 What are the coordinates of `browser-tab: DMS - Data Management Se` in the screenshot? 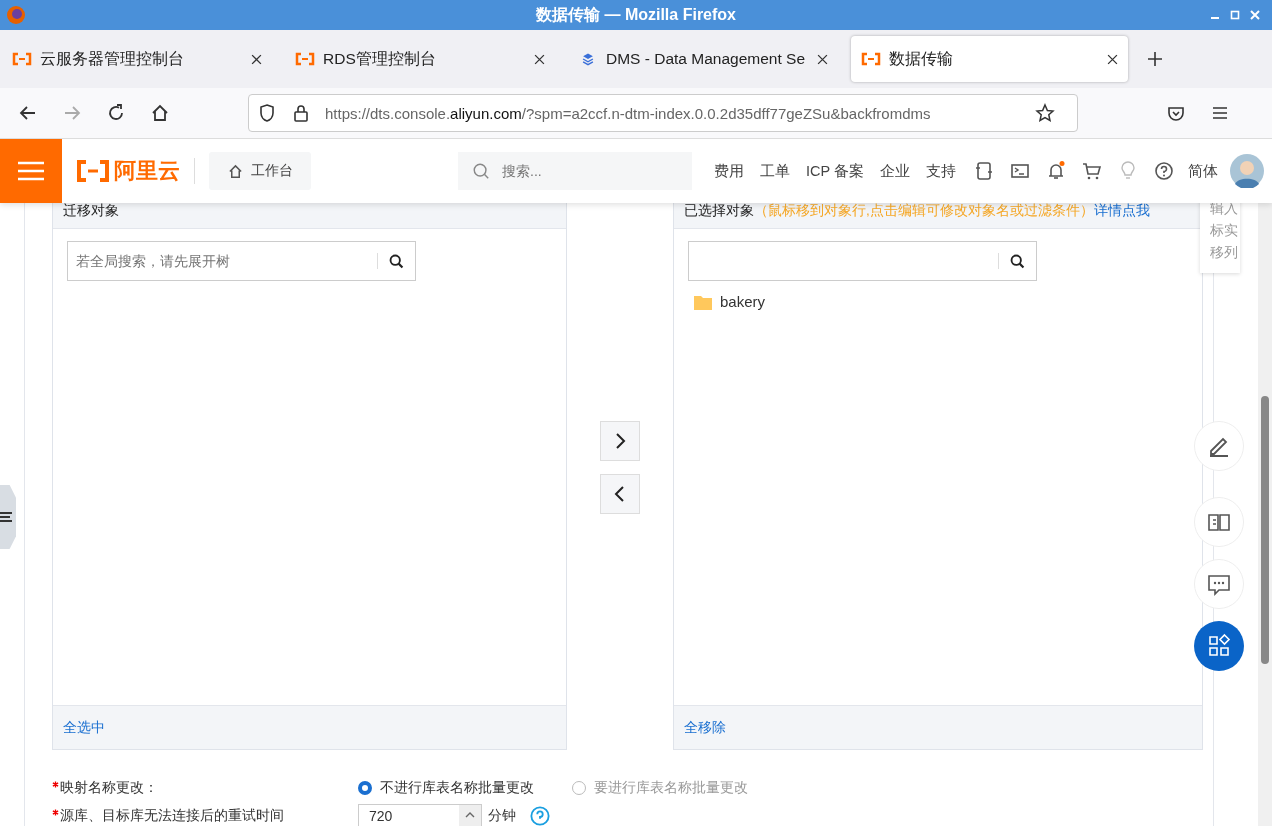 It's located at (703, 59).